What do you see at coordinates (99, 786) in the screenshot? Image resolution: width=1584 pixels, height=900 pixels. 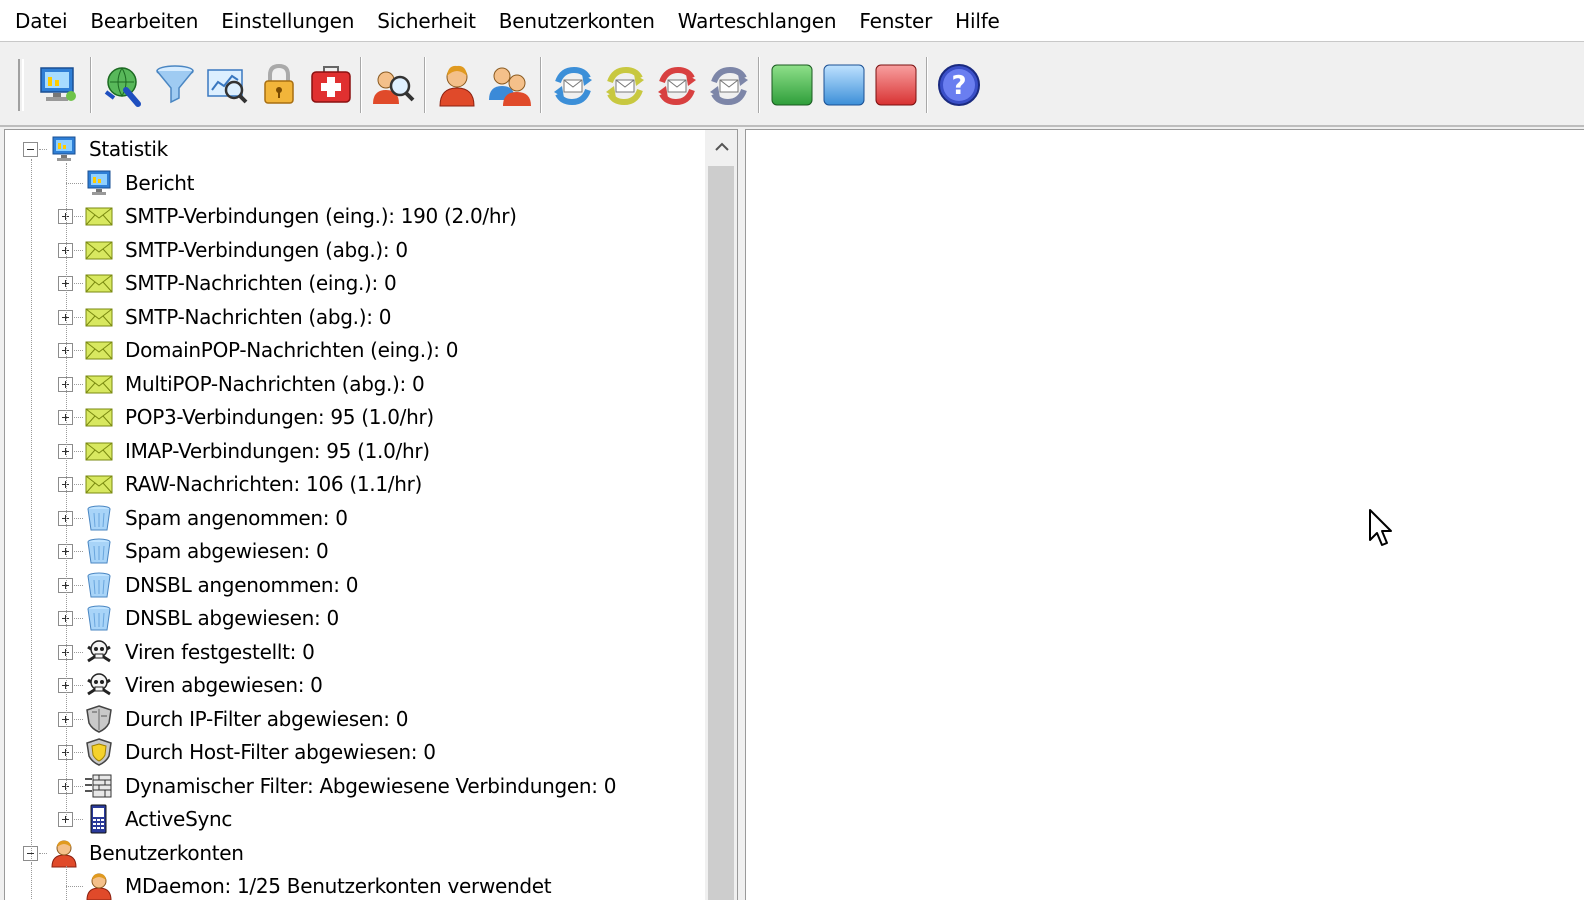 I see `firewall-icon` at bounding box center [99, 786].